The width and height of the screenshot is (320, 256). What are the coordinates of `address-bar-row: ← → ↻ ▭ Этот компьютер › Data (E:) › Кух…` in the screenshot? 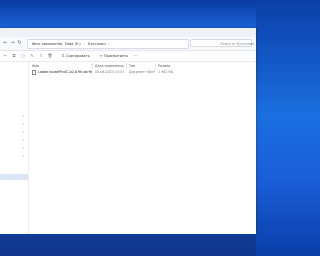 It's located at (128, 44).